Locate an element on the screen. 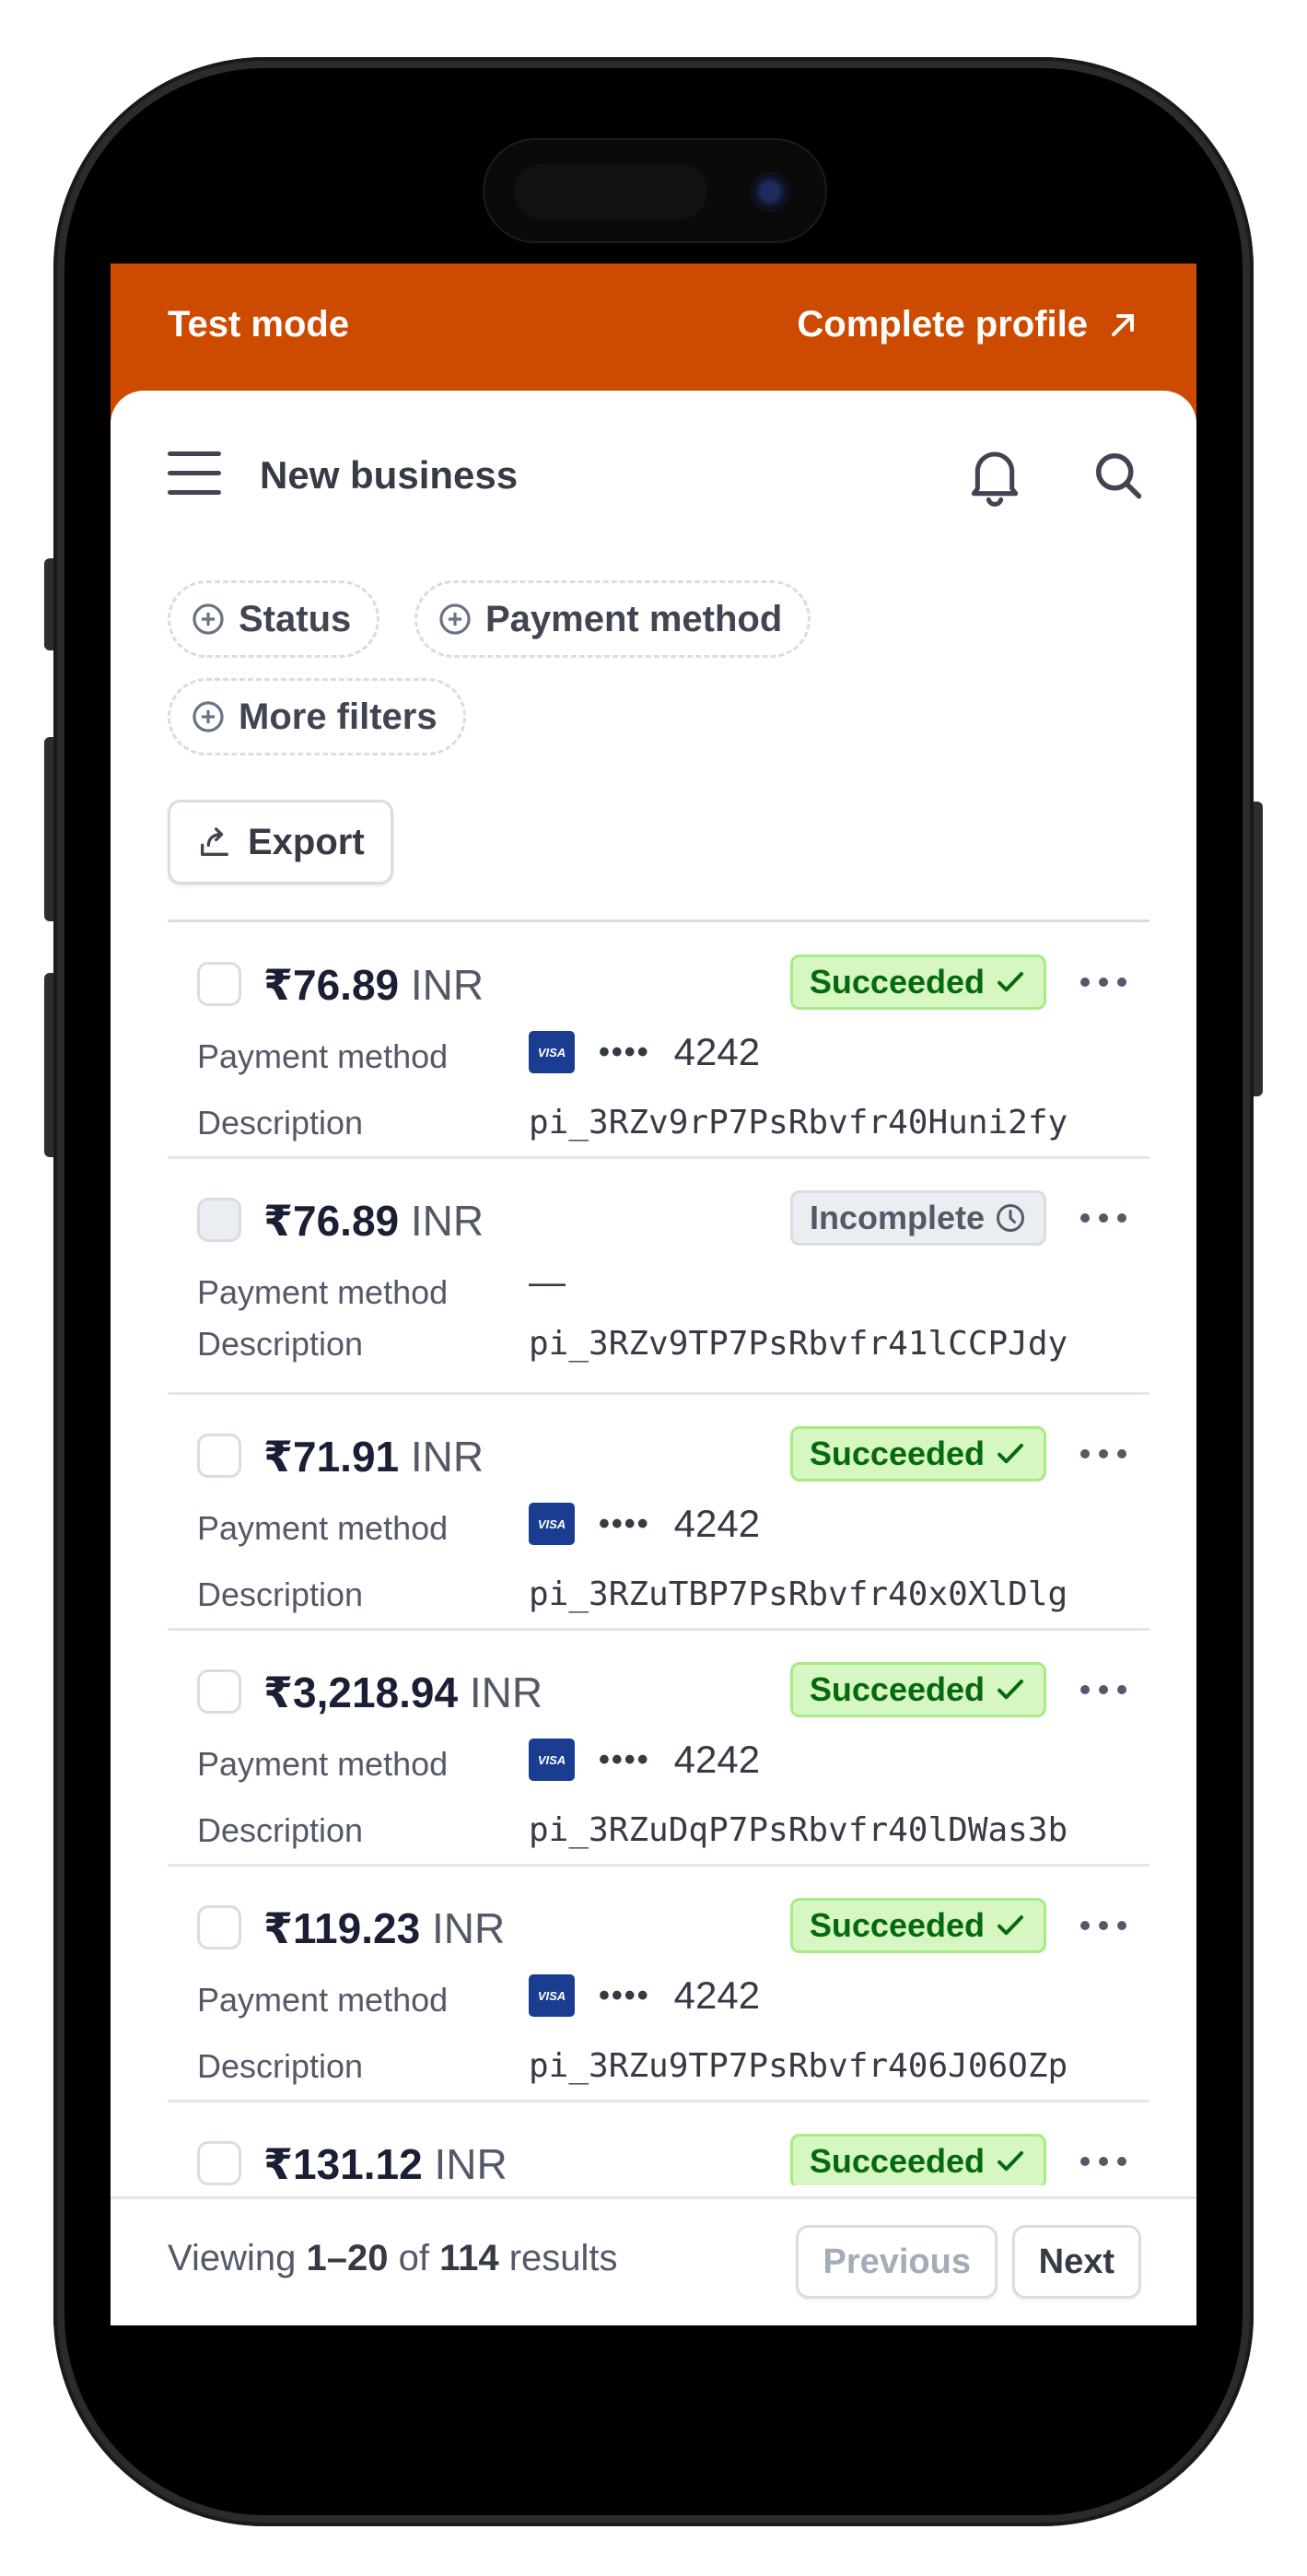 The width and height of the screenshot is (1307, 2576). payment-id: pi_3RZv9TP7PsRbvfr41lCCPJdy is located at coordinates (799, 1344).